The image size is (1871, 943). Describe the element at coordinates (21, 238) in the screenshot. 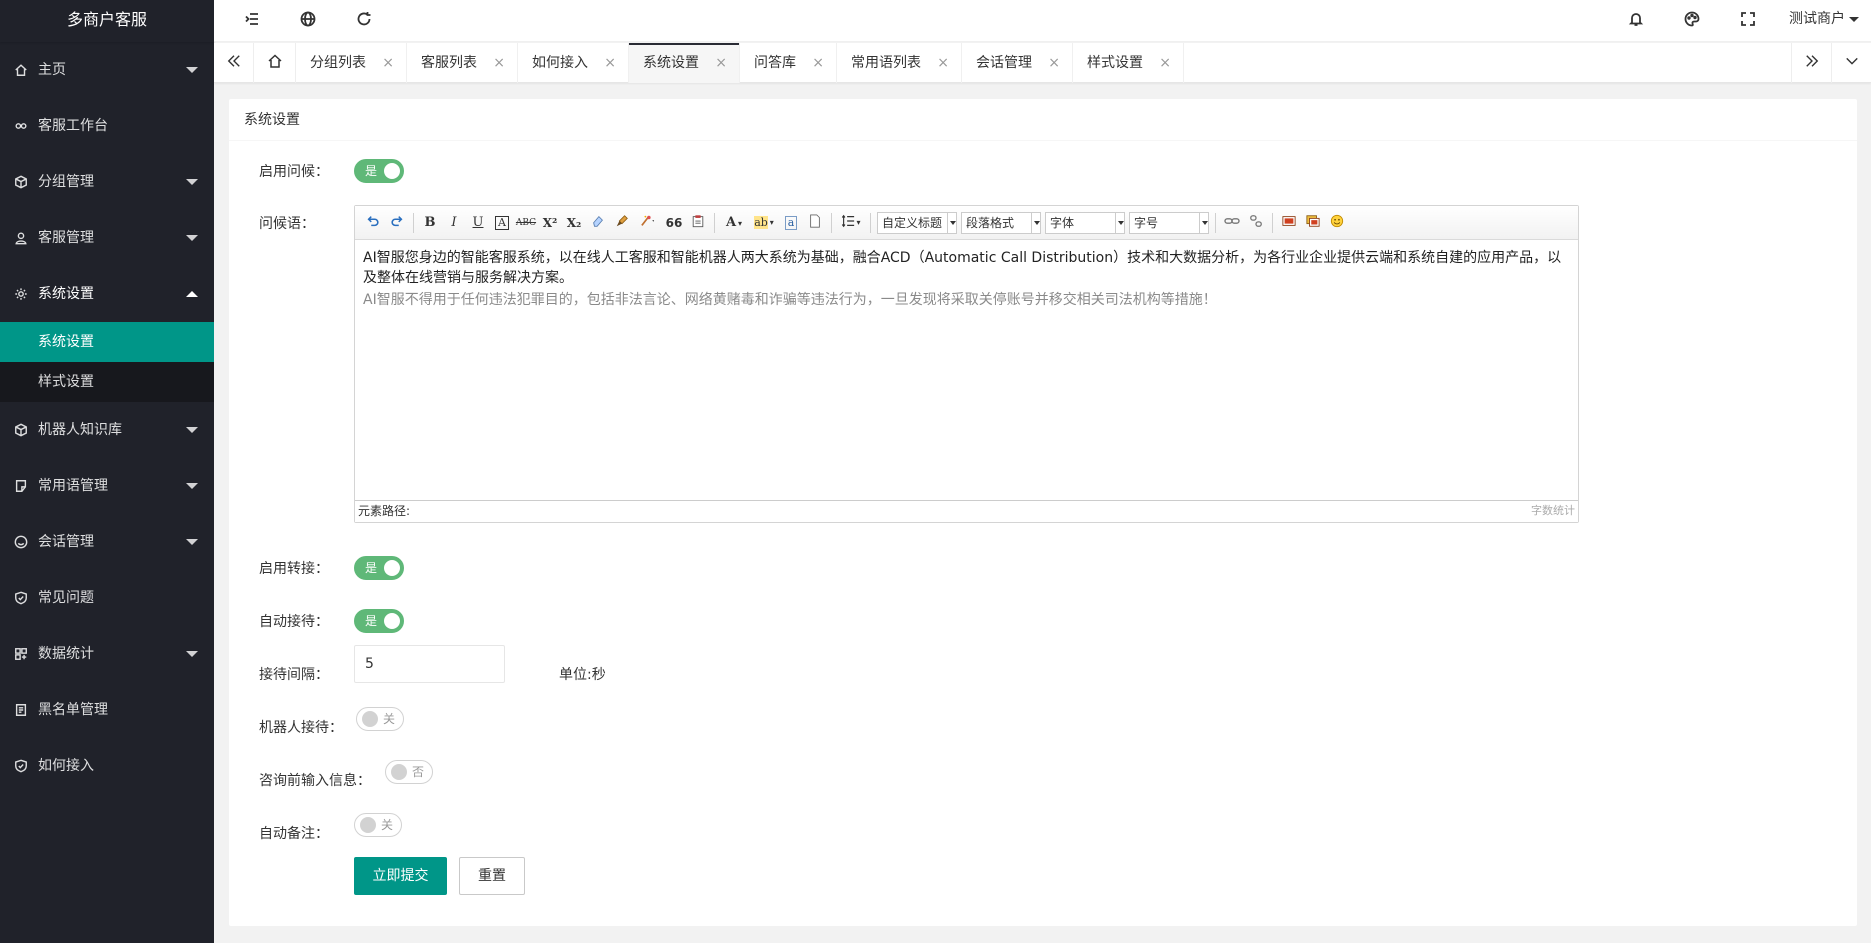

I see `user-icon` at that location.